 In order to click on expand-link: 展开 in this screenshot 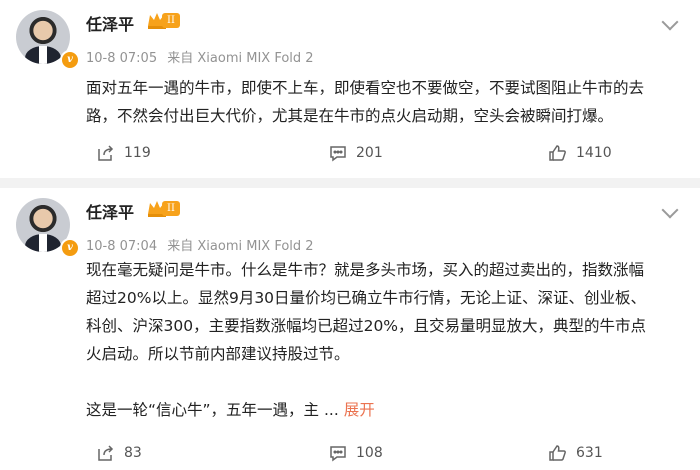, I will do `click(359, 410)`.